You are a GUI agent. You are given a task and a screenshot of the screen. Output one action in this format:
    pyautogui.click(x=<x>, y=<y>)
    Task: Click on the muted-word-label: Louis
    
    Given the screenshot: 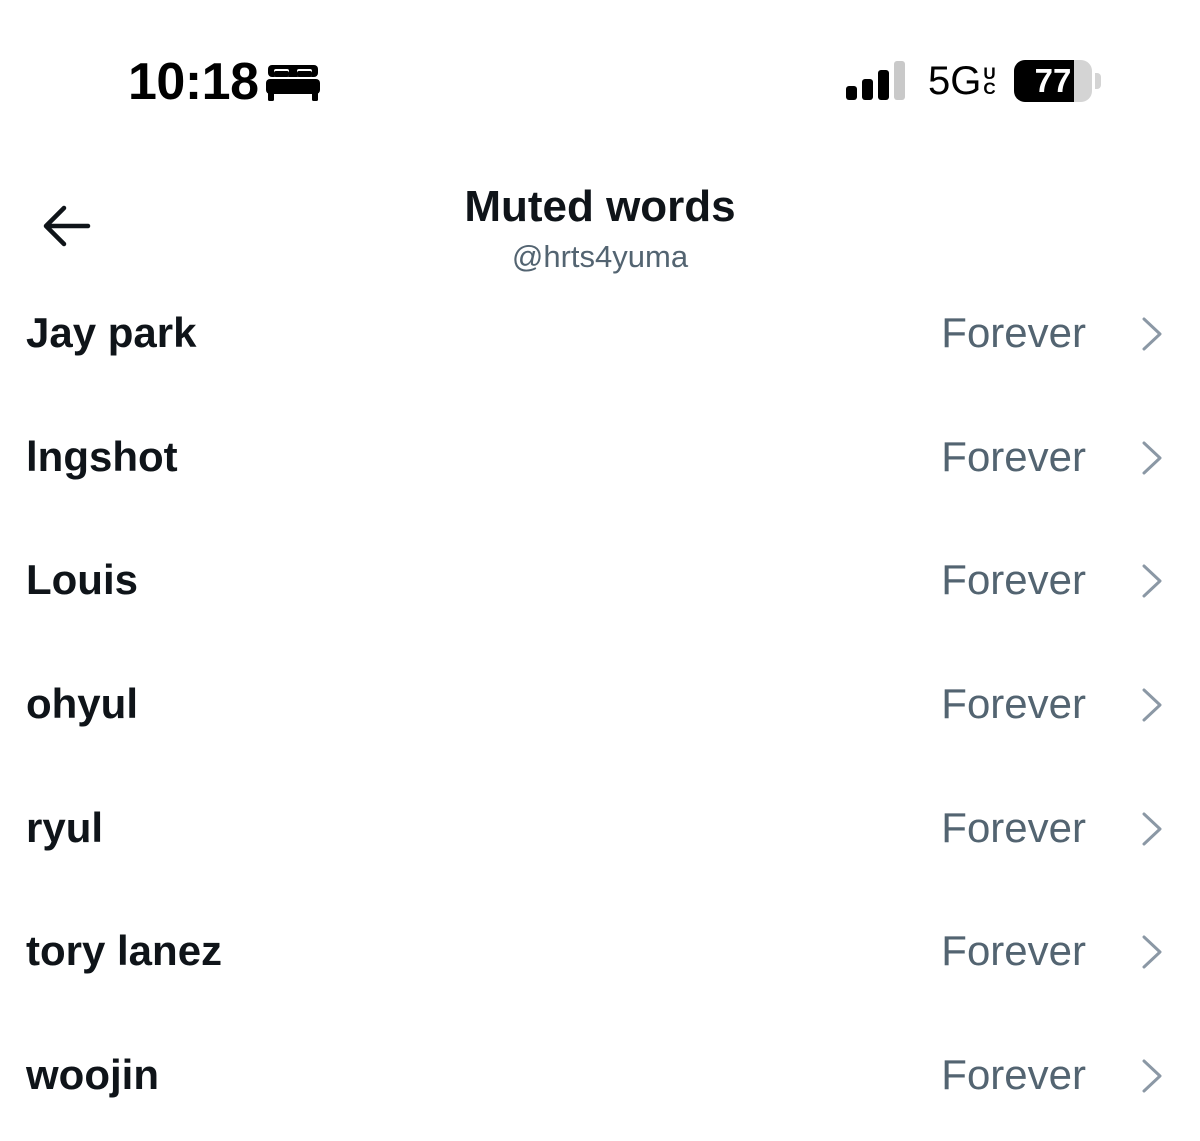 What is the action you would take?
    pyautogui.click(x=82, y=580)
    